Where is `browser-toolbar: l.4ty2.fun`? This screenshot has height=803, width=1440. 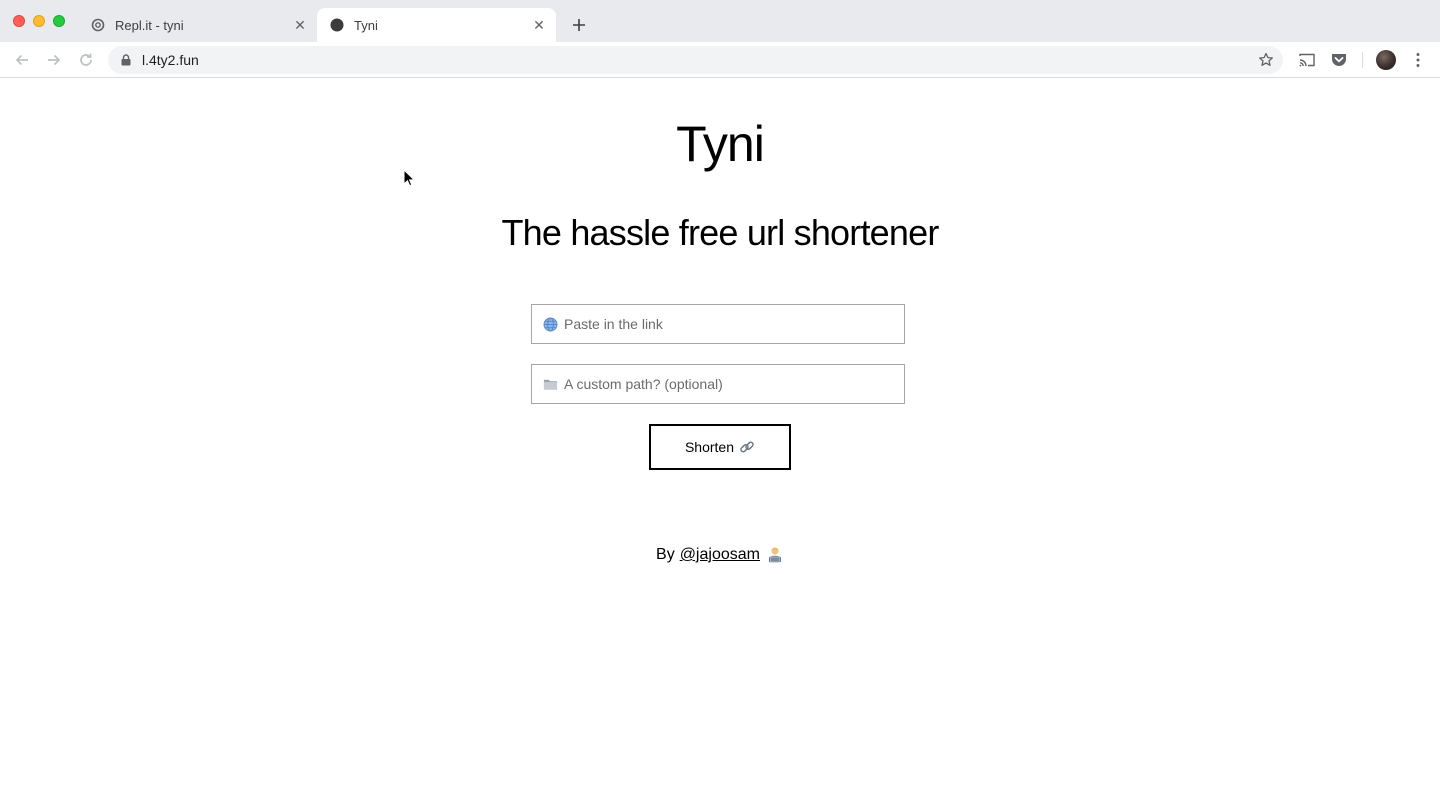 browser-toolbar: l.4ty2.fun is located at coordinates (720, 60).